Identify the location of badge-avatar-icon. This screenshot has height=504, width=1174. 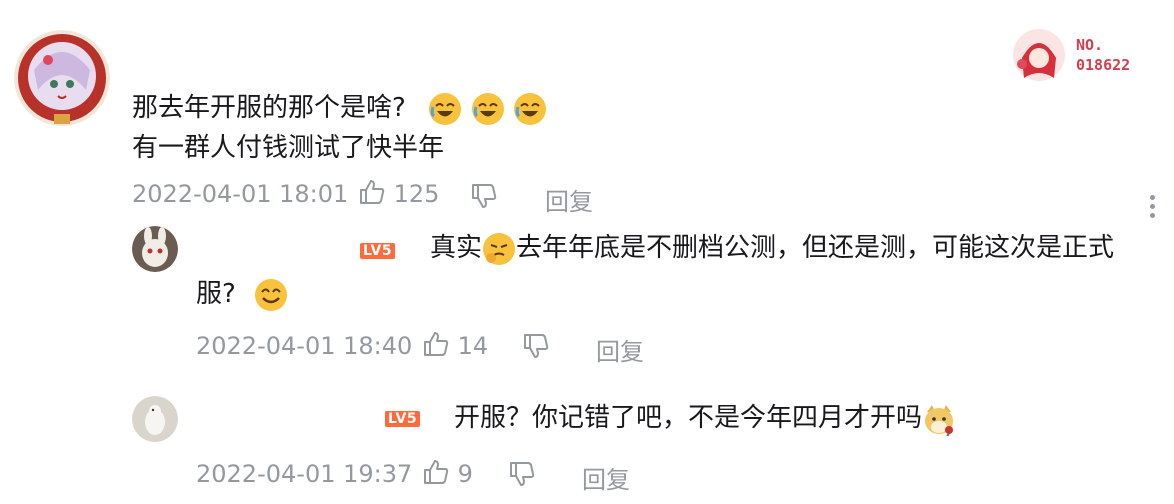
(1039, 55).